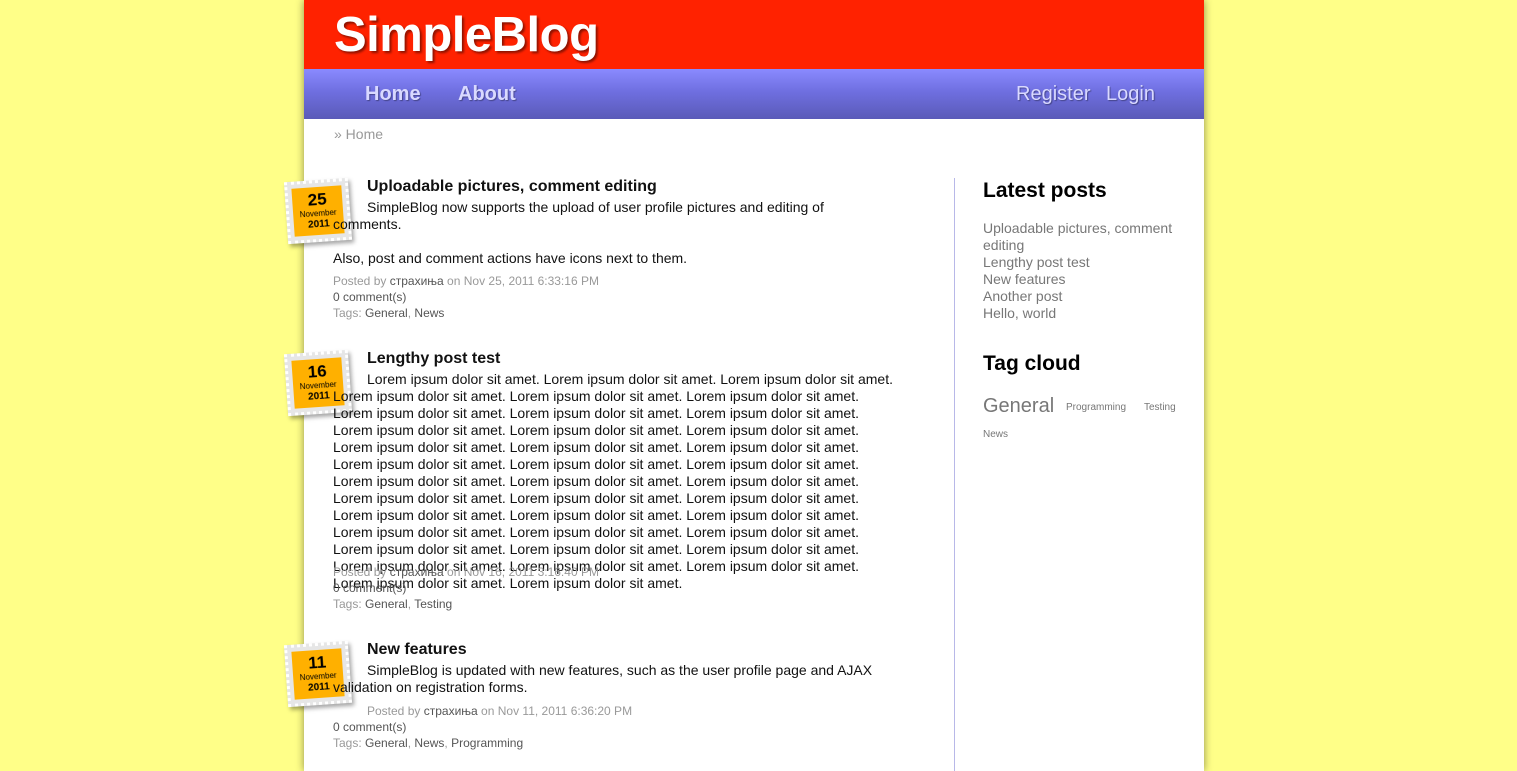  Describe the element at coordinates (754, 34) in the screenshot. I see `site-header: SimpleBlog` at that location.